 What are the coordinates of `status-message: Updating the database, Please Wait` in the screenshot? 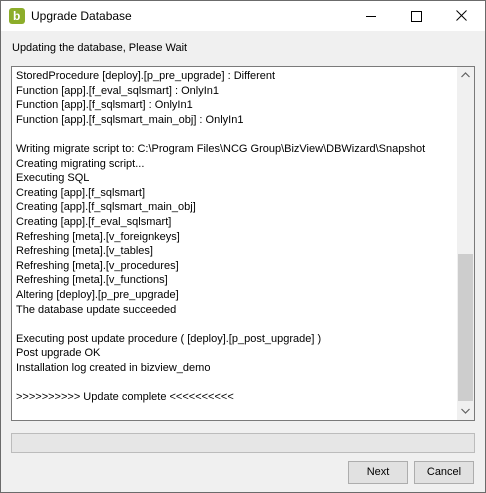 It's located at (100, 48).